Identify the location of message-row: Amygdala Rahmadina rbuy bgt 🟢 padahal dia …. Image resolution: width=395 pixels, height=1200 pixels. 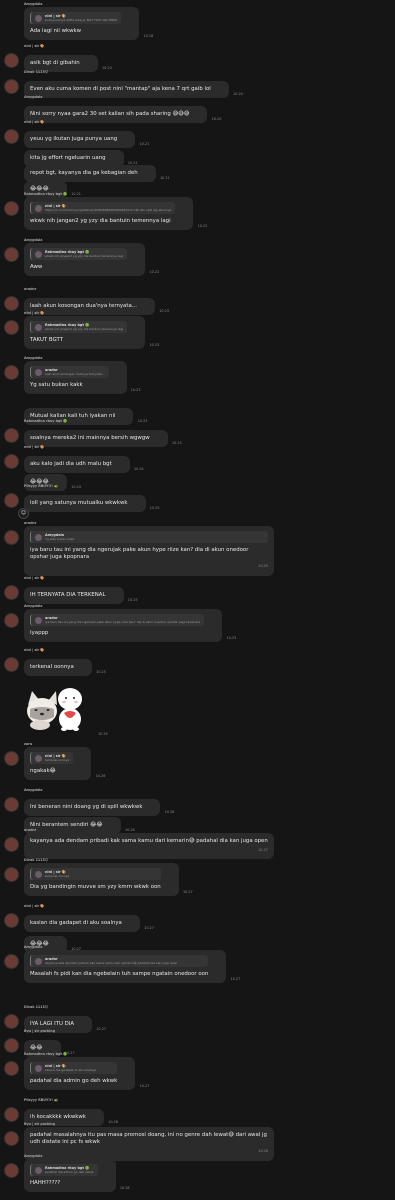
(199, 1173).